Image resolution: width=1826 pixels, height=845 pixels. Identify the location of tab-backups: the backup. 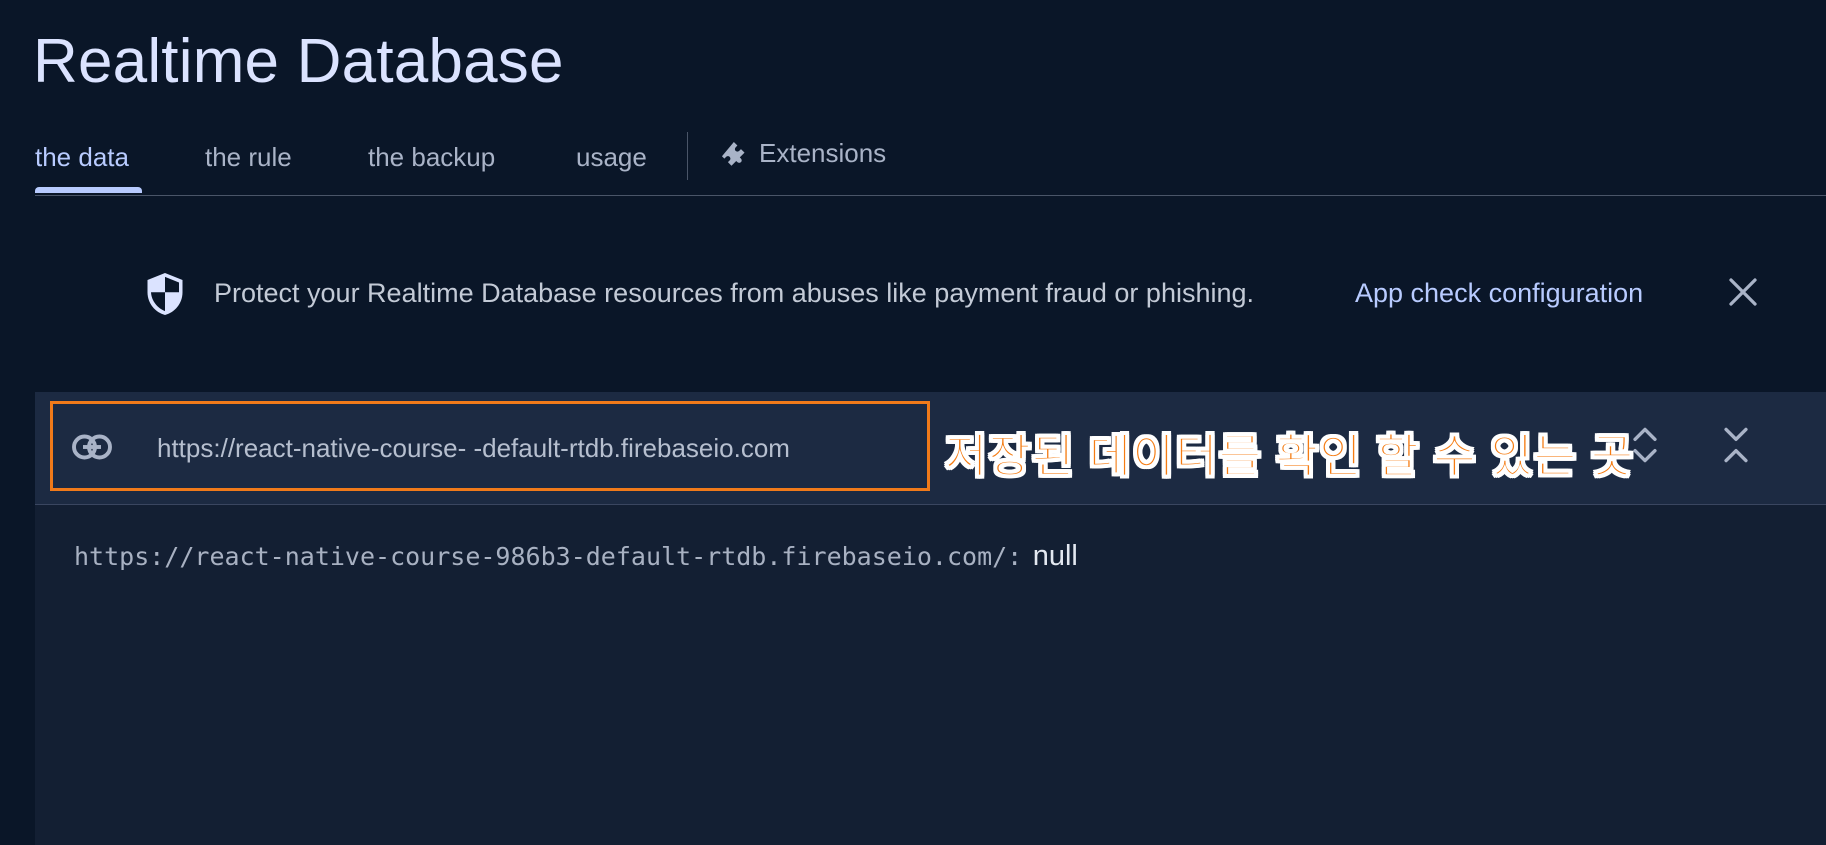
(431, 157).